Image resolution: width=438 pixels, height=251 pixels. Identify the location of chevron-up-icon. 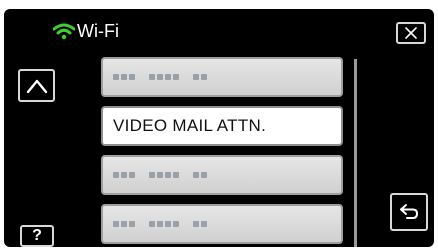
(36, 86).